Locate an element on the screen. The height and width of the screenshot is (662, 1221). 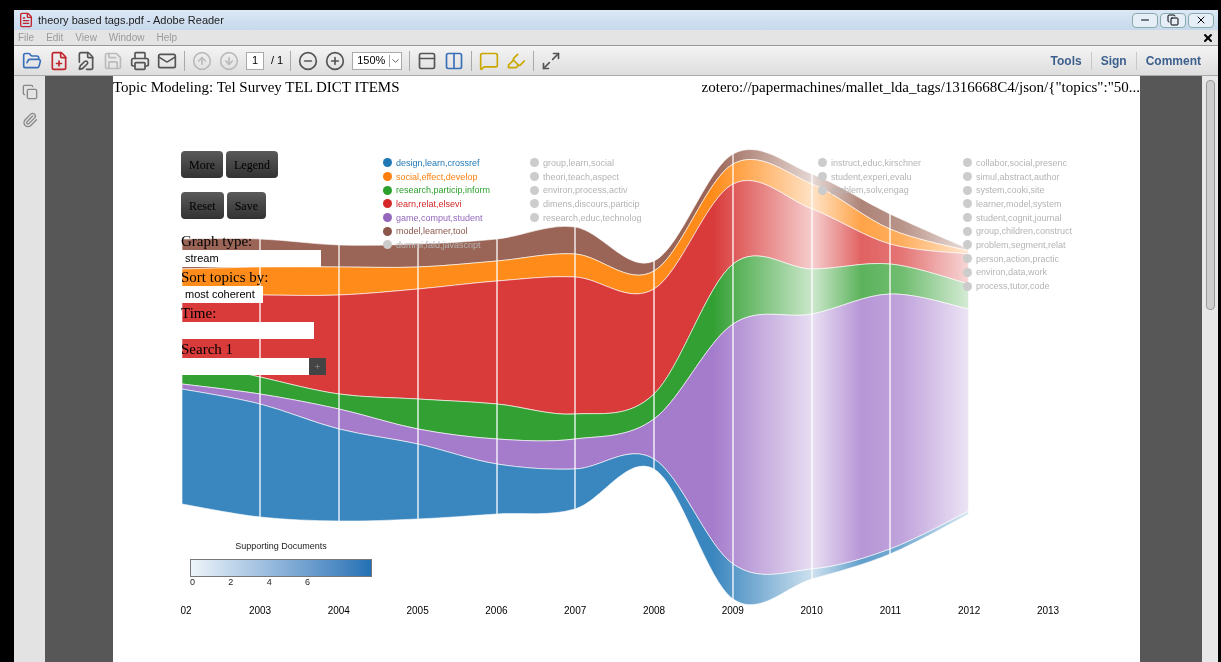
panel-tab: Comment is located at coordinates (1172, 60).